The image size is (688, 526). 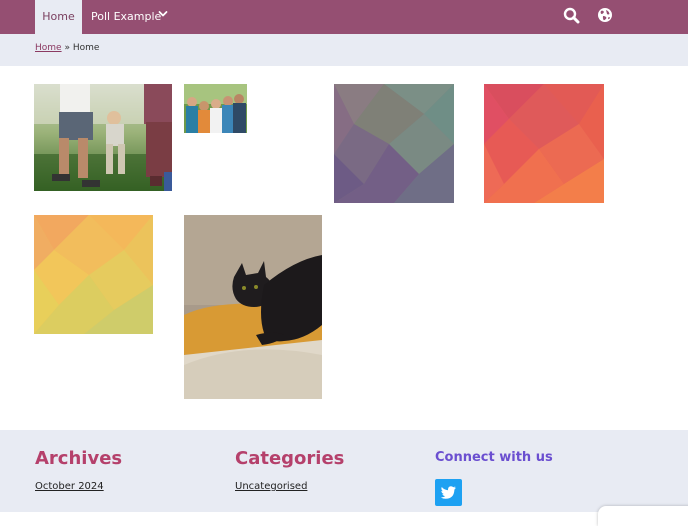 What do you see at coordinates (93, 274) in the screenshot?
I see `yellow-lowpoly-image` at bounding box center [93, 274].